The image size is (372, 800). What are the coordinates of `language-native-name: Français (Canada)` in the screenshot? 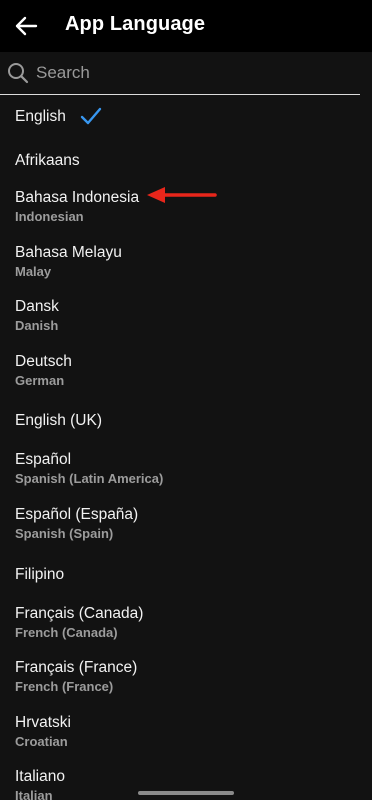 It's located at (79, 613).